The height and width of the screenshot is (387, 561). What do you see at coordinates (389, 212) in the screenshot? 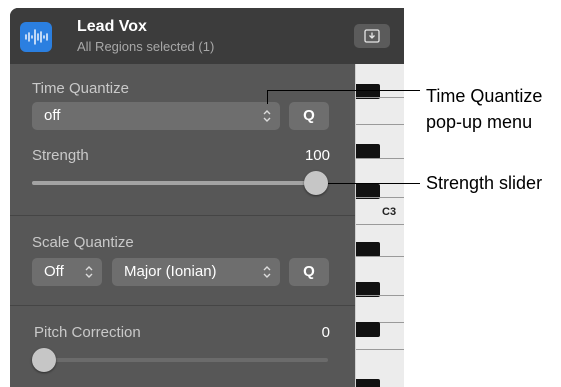
I see `note-label-c3: C3` at bounding box center [389, 212].